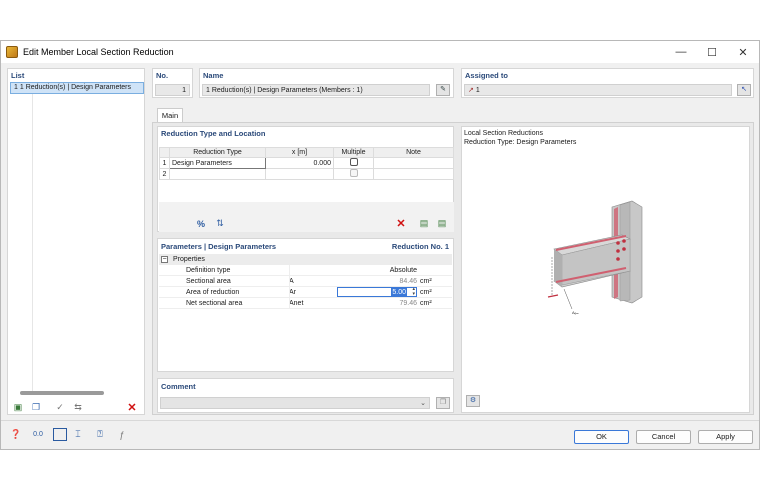 This screenshot has height=491, width=760. Describe the element at coordinates (595, 257) in the screenshot. I see `beam-illustration: Aₑₘ` at that location.